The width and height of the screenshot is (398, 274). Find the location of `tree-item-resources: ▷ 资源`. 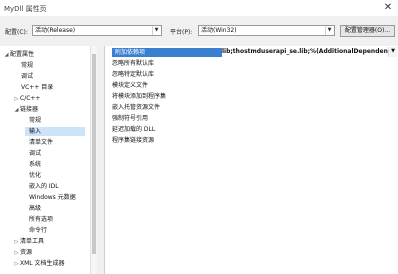

tree-item-resources: ▷ 资源 is located at coordinates (22, 252).